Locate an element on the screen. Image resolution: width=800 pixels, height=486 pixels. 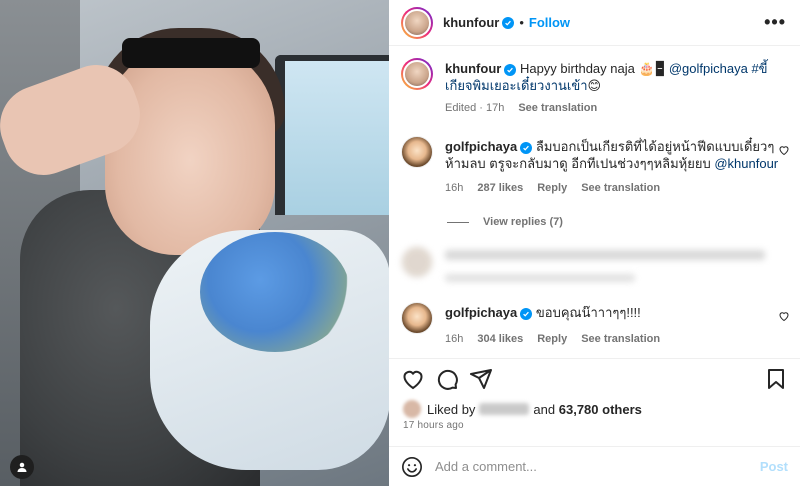
caption-username: khunfour is located at coordinates (473, 68).